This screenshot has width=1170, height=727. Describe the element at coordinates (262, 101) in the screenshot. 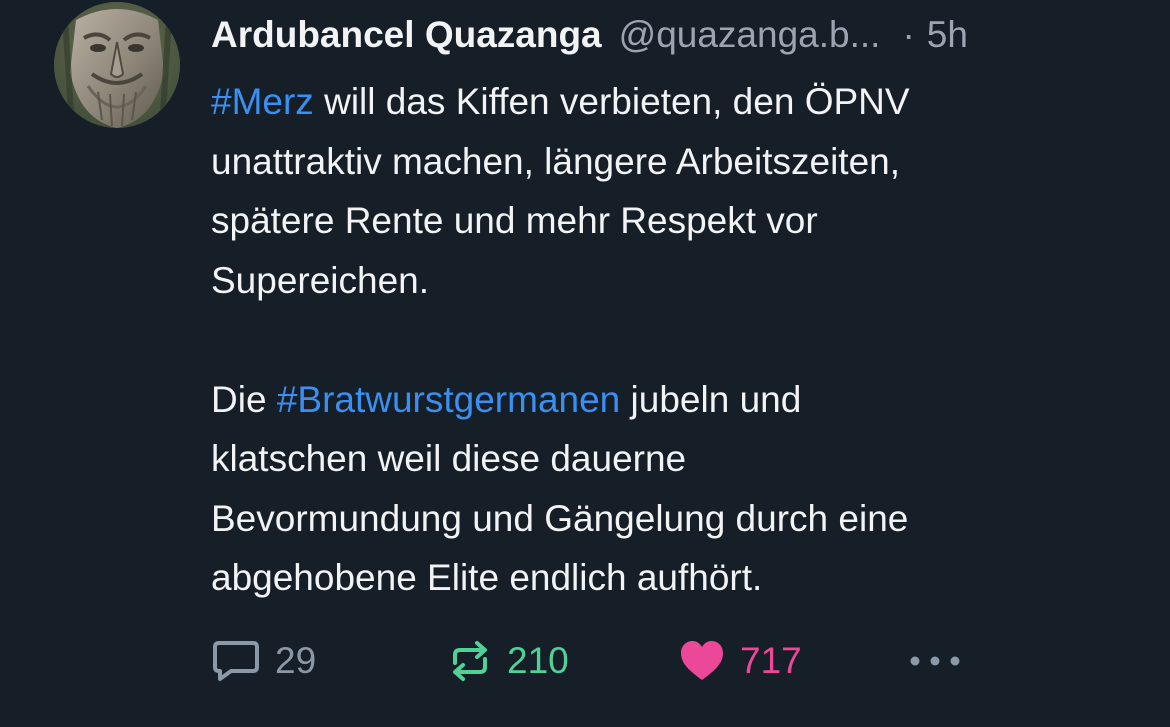

I see `hashtag-link-merz: #Merz` at that location.